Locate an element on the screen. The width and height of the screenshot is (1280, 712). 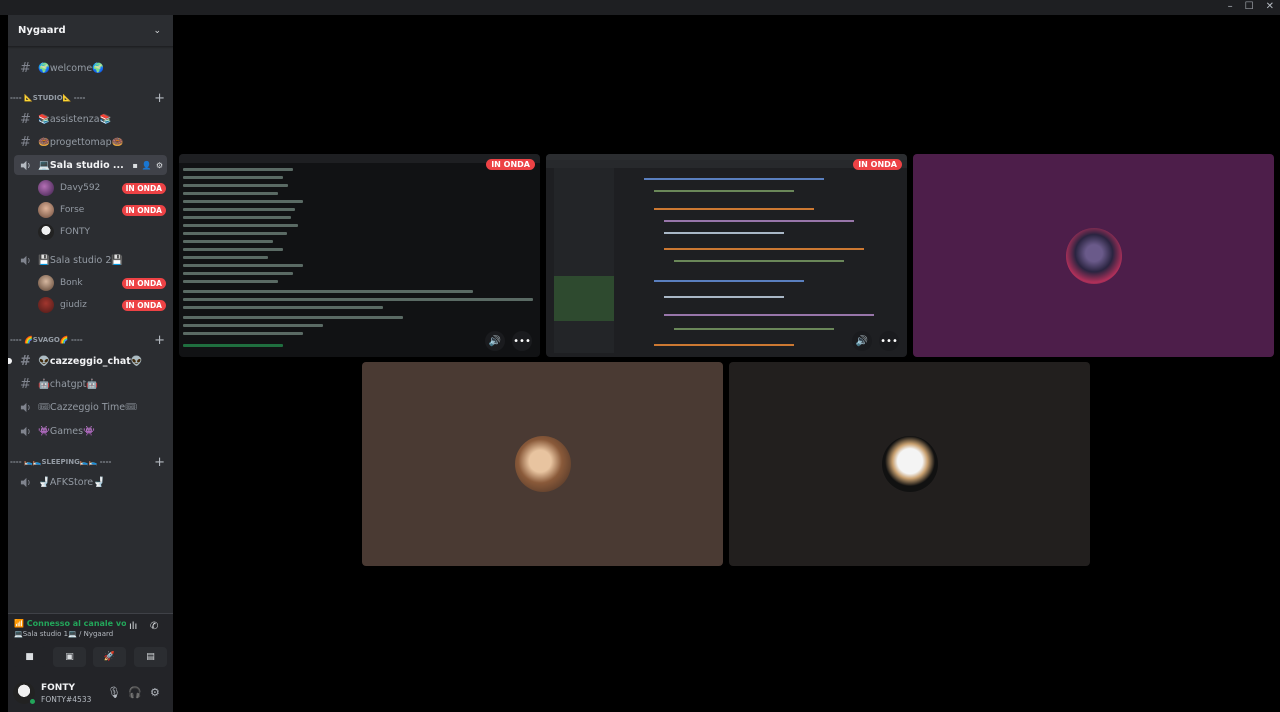
soundboard-icon: ▤ is located at coordinates (150, 657).